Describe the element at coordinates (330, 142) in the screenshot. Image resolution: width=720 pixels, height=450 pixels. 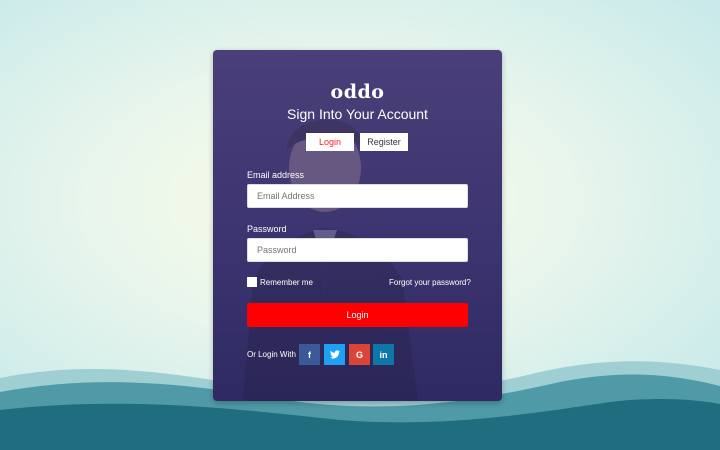
I see `tab-login: Login` at that location.